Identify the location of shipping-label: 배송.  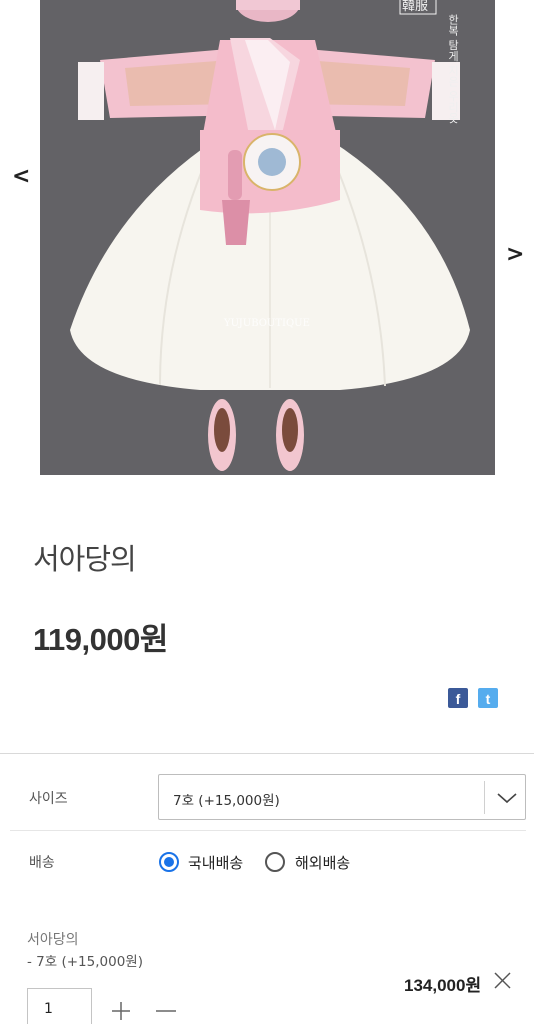
(42, 863).